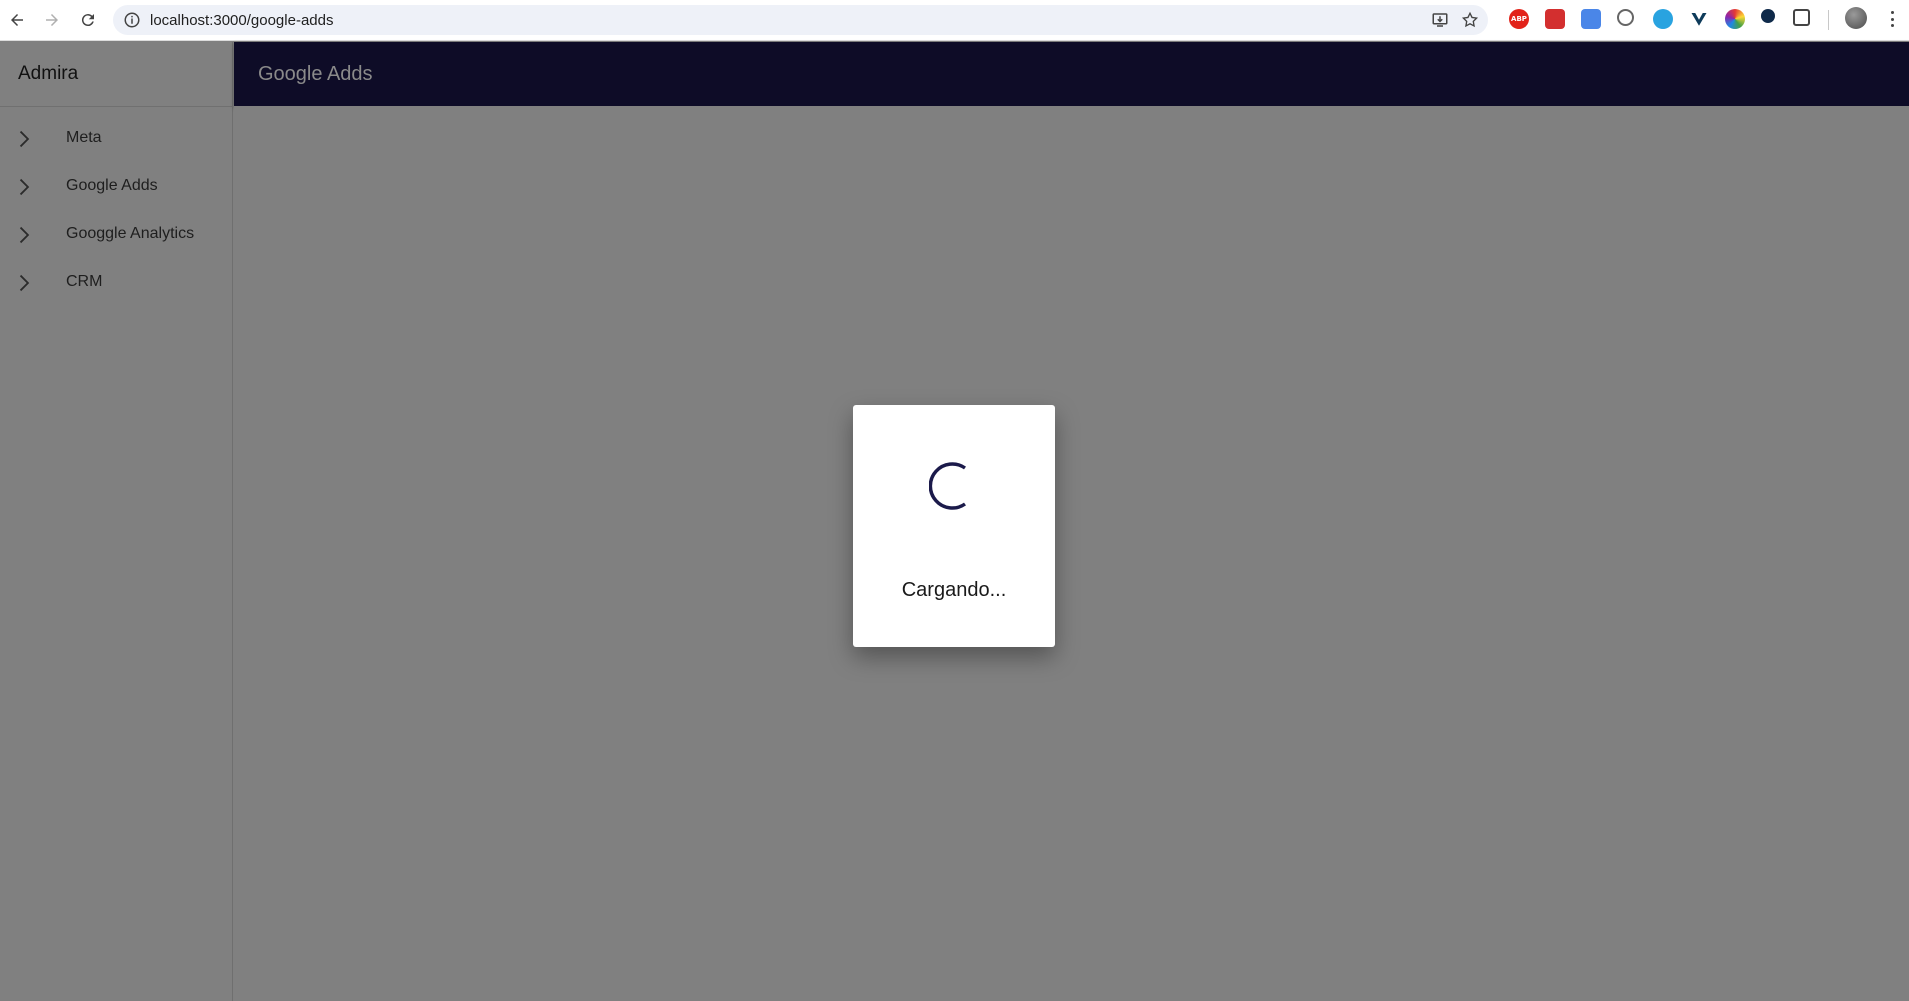 The height and width of the screenshot is (1001, 1909). I want to click on toolbar-separator, so click(1828, 20).